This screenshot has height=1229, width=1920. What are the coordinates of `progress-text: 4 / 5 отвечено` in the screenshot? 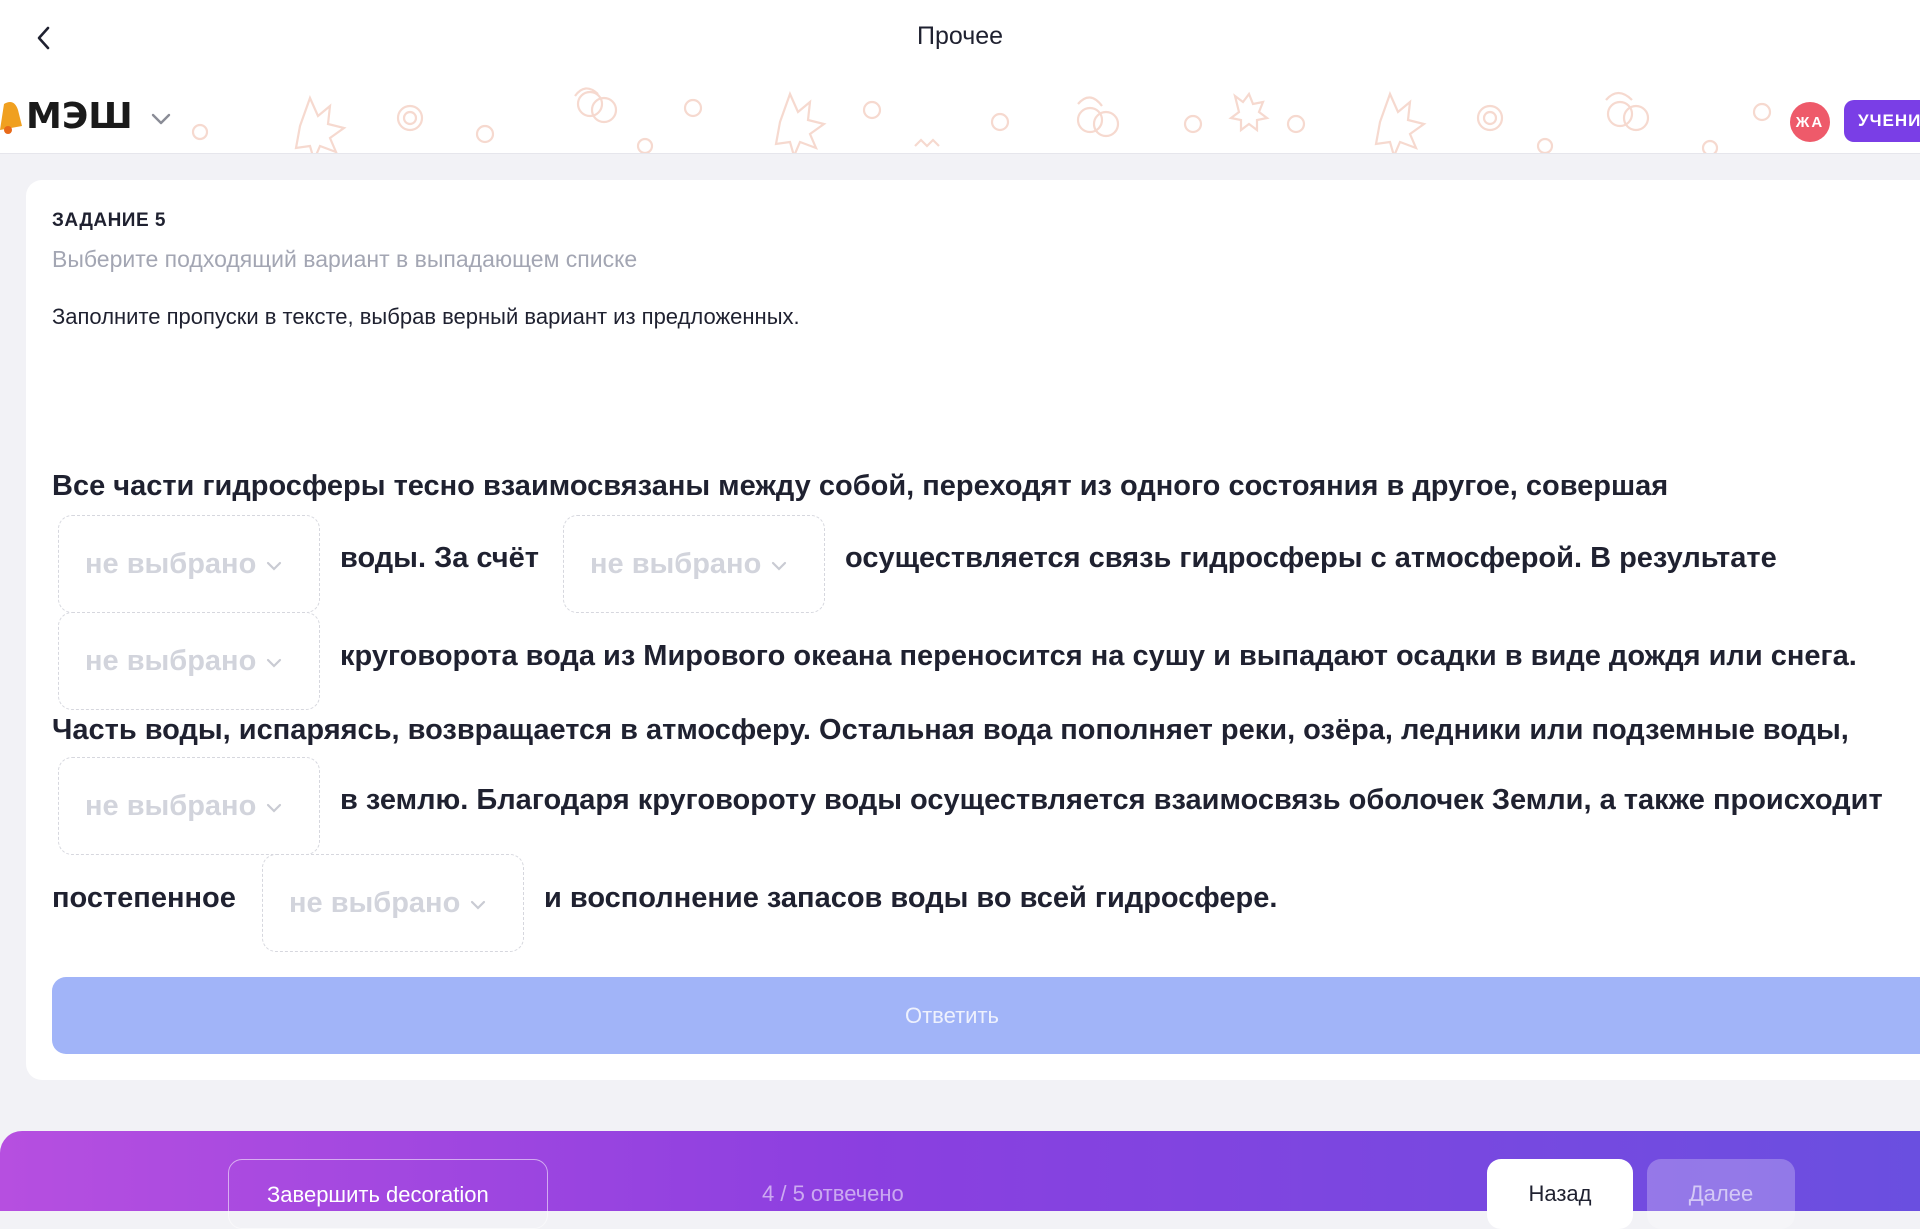 It's located at (833, 1193).